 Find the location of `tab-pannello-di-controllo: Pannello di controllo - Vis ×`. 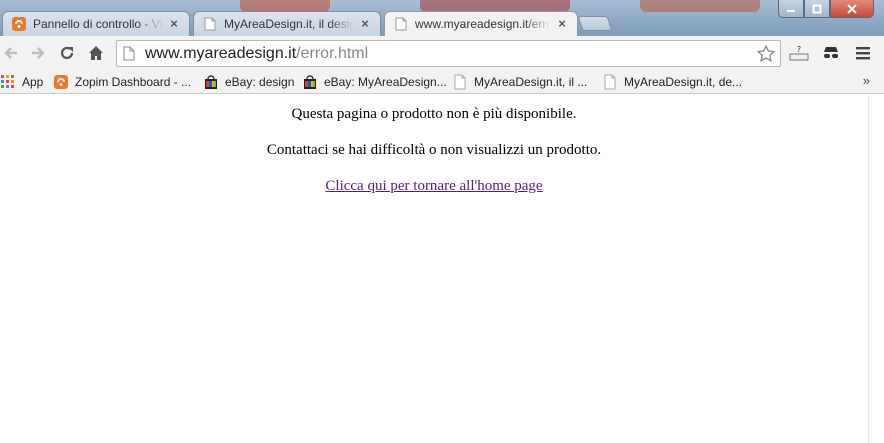

tab-pannello-di-controllo: Pannello di controllo - Vis × is located at coordinates (96, 23).